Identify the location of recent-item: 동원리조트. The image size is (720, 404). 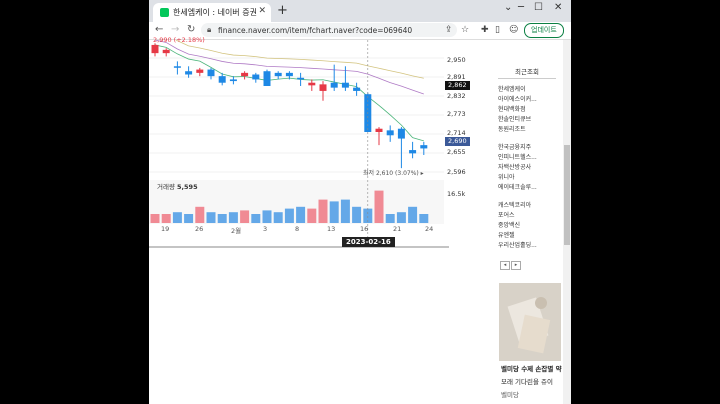
(528, 128).